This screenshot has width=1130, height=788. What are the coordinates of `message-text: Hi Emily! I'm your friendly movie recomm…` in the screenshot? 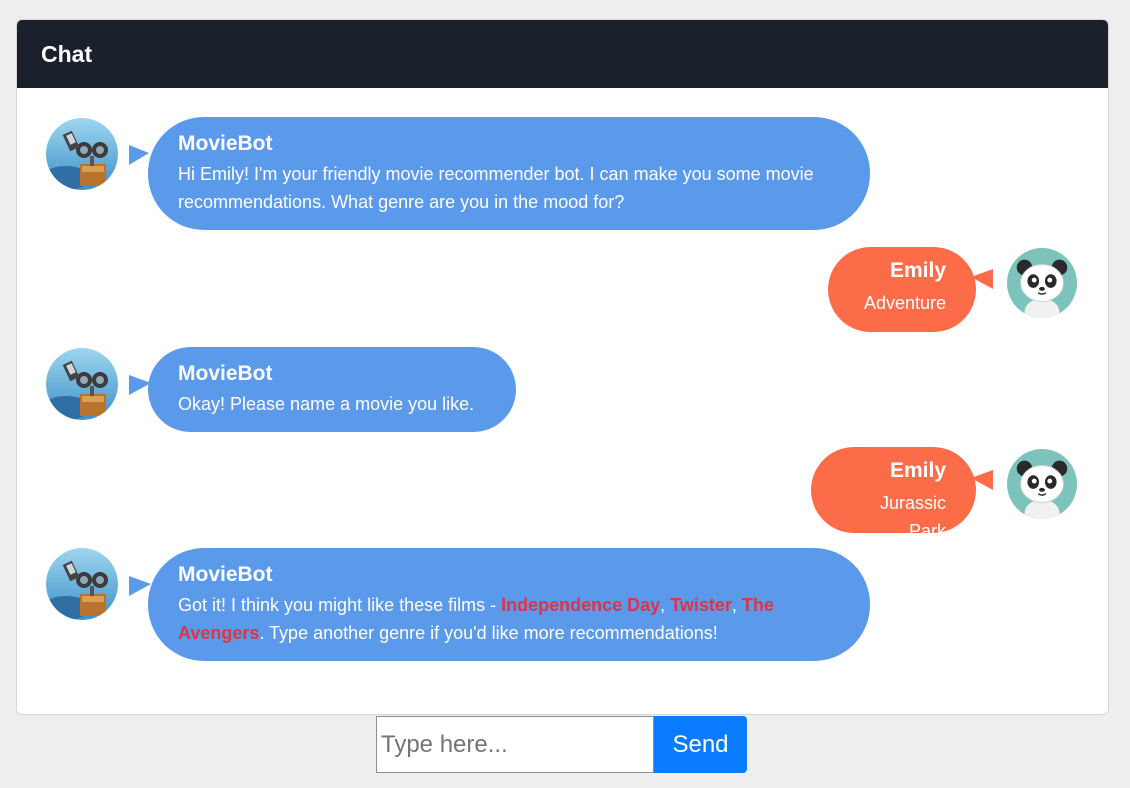 It's located at (496, 188).